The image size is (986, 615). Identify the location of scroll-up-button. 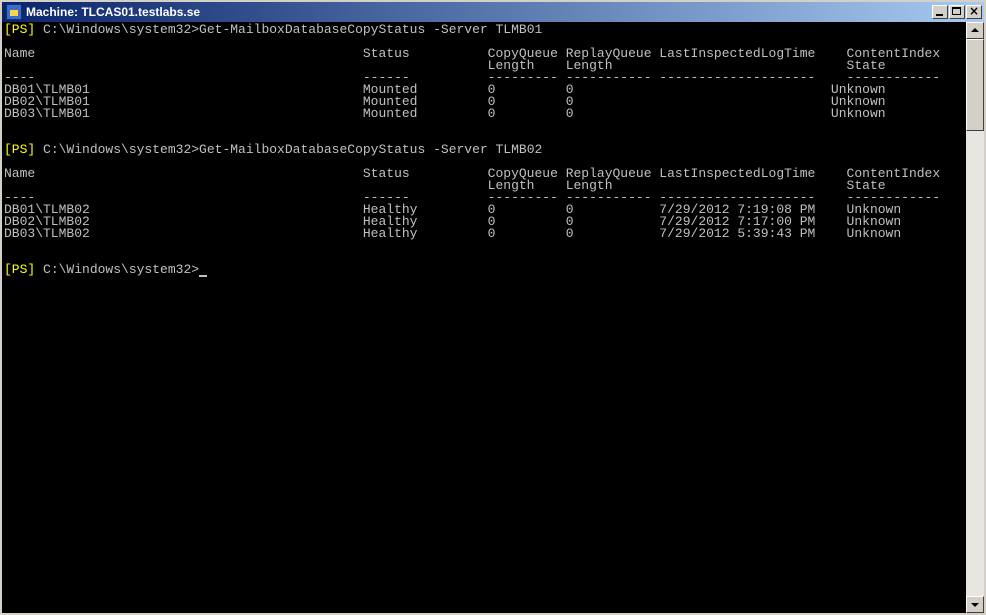
(975, 30).